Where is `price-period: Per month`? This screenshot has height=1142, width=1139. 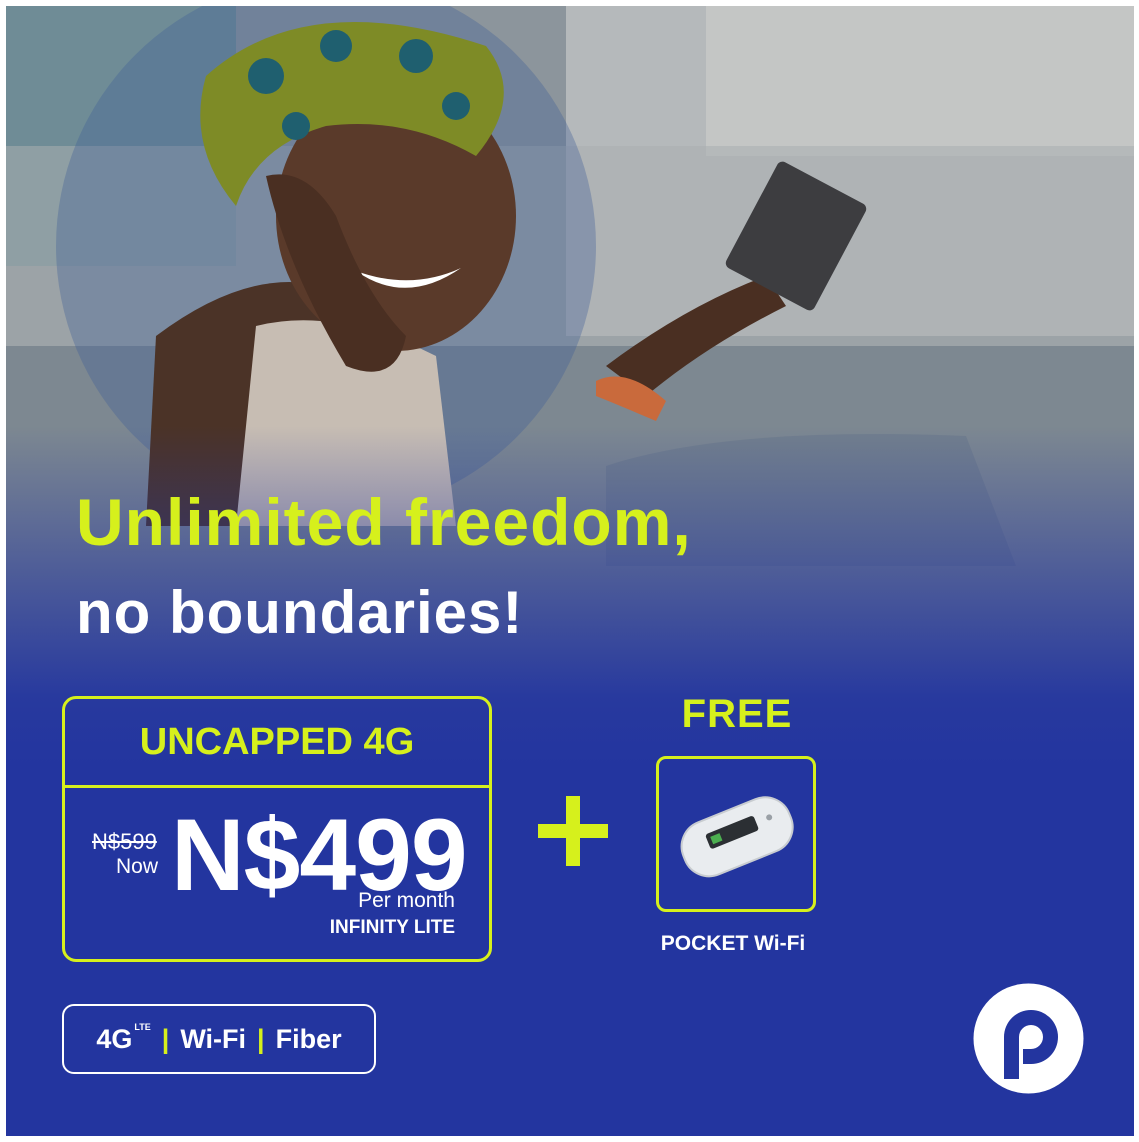
price-period: Per month is located at coordinates (406, 900).